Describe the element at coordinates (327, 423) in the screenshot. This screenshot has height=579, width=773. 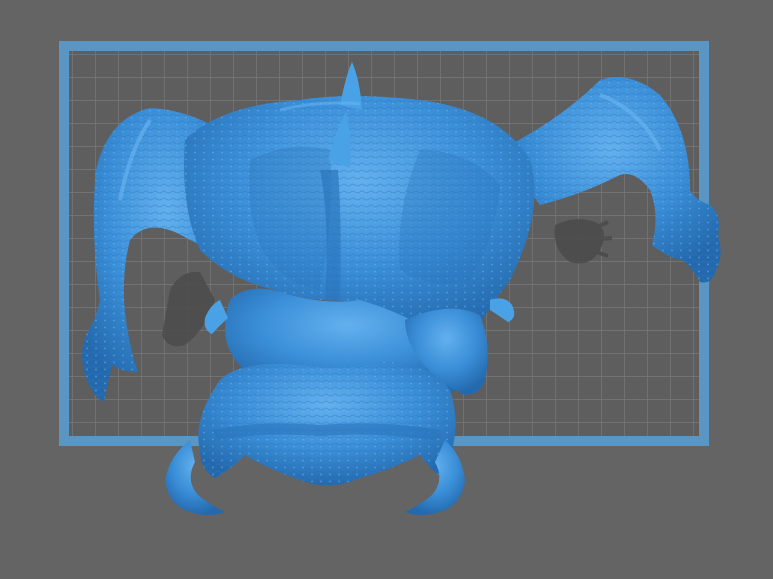
I see `model-head-texture` at that location.